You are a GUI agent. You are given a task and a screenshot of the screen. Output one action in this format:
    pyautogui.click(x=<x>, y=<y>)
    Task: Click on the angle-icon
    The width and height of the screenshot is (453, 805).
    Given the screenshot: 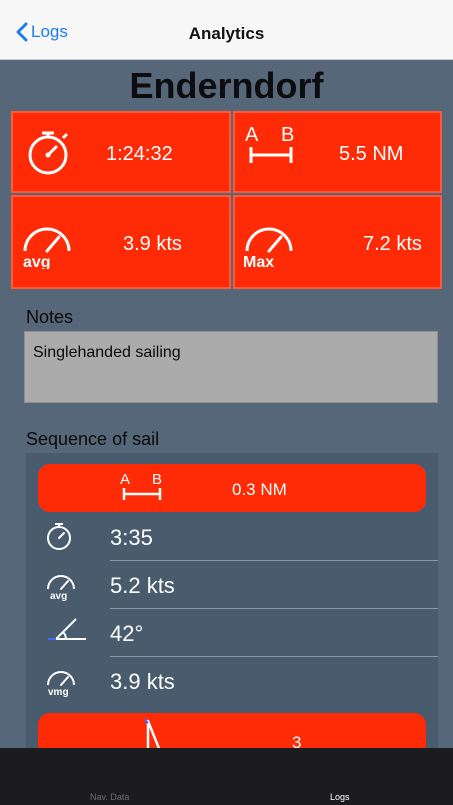 What is the action you would take?
    pyautogui.click(x=67, y=629)
    